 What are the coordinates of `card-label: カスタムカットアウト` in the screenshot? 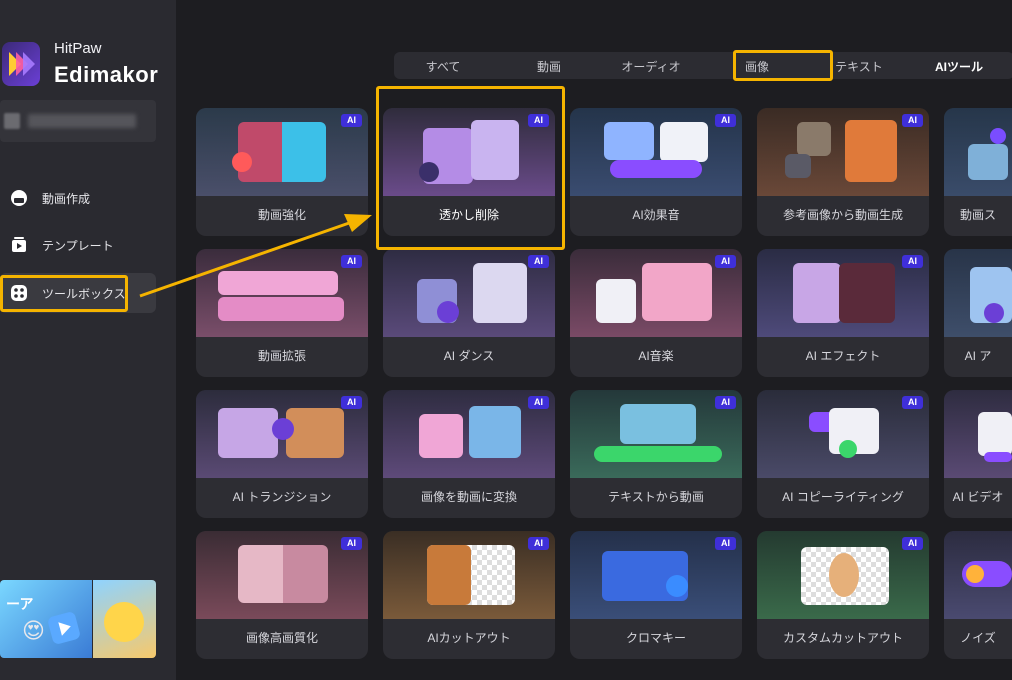 It's located at (842, 638).